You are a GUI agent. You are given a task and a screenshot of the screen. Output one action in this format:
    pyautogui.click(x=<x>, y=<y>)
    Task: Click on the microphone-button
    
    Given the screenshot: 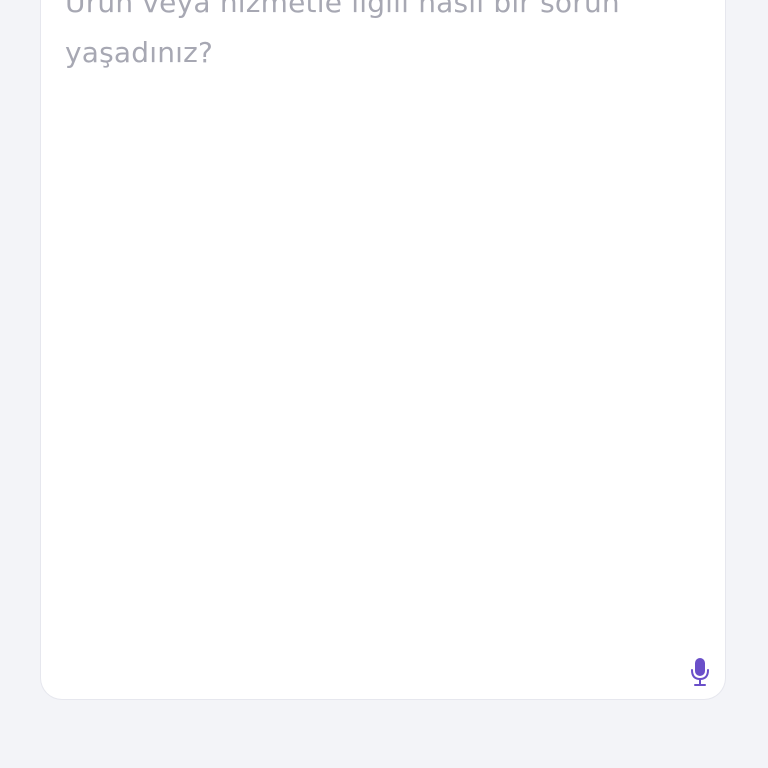 What is the action you would take?
    pyautogui.click(x=700, y=672)
    